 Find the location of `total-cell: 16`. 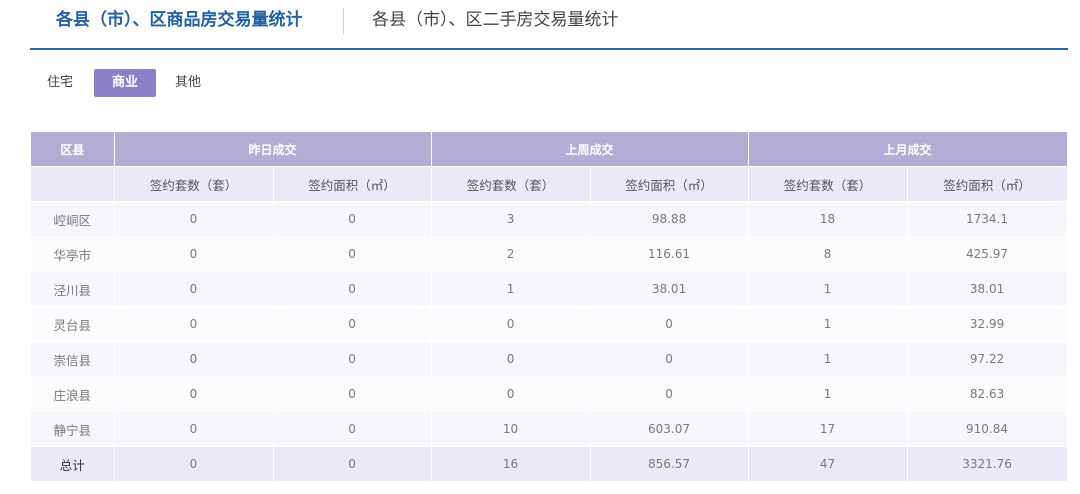

total-cell: 16 is located at coordinates (511, 464).